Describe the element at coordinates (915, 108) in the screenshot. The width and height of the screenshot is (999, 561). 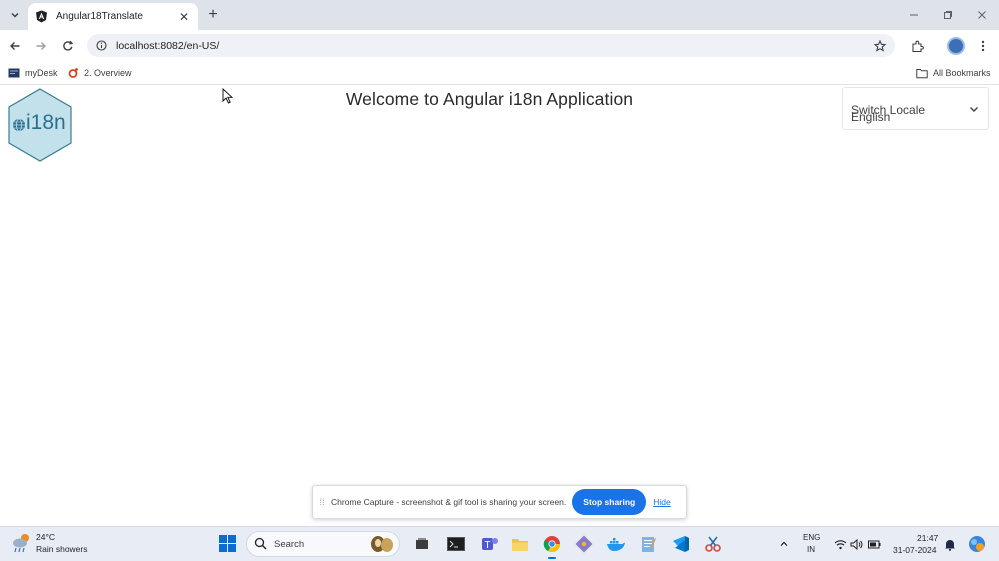
I see `locale-select: Switch Locale English` at that location.